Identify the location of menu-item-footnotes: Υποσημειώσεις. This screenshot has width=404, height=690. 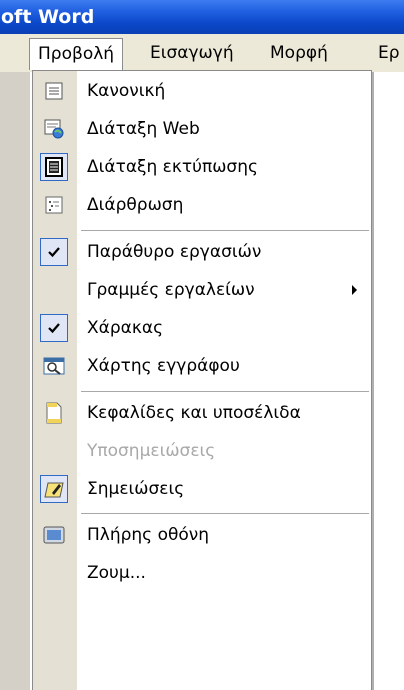
(202, 451).